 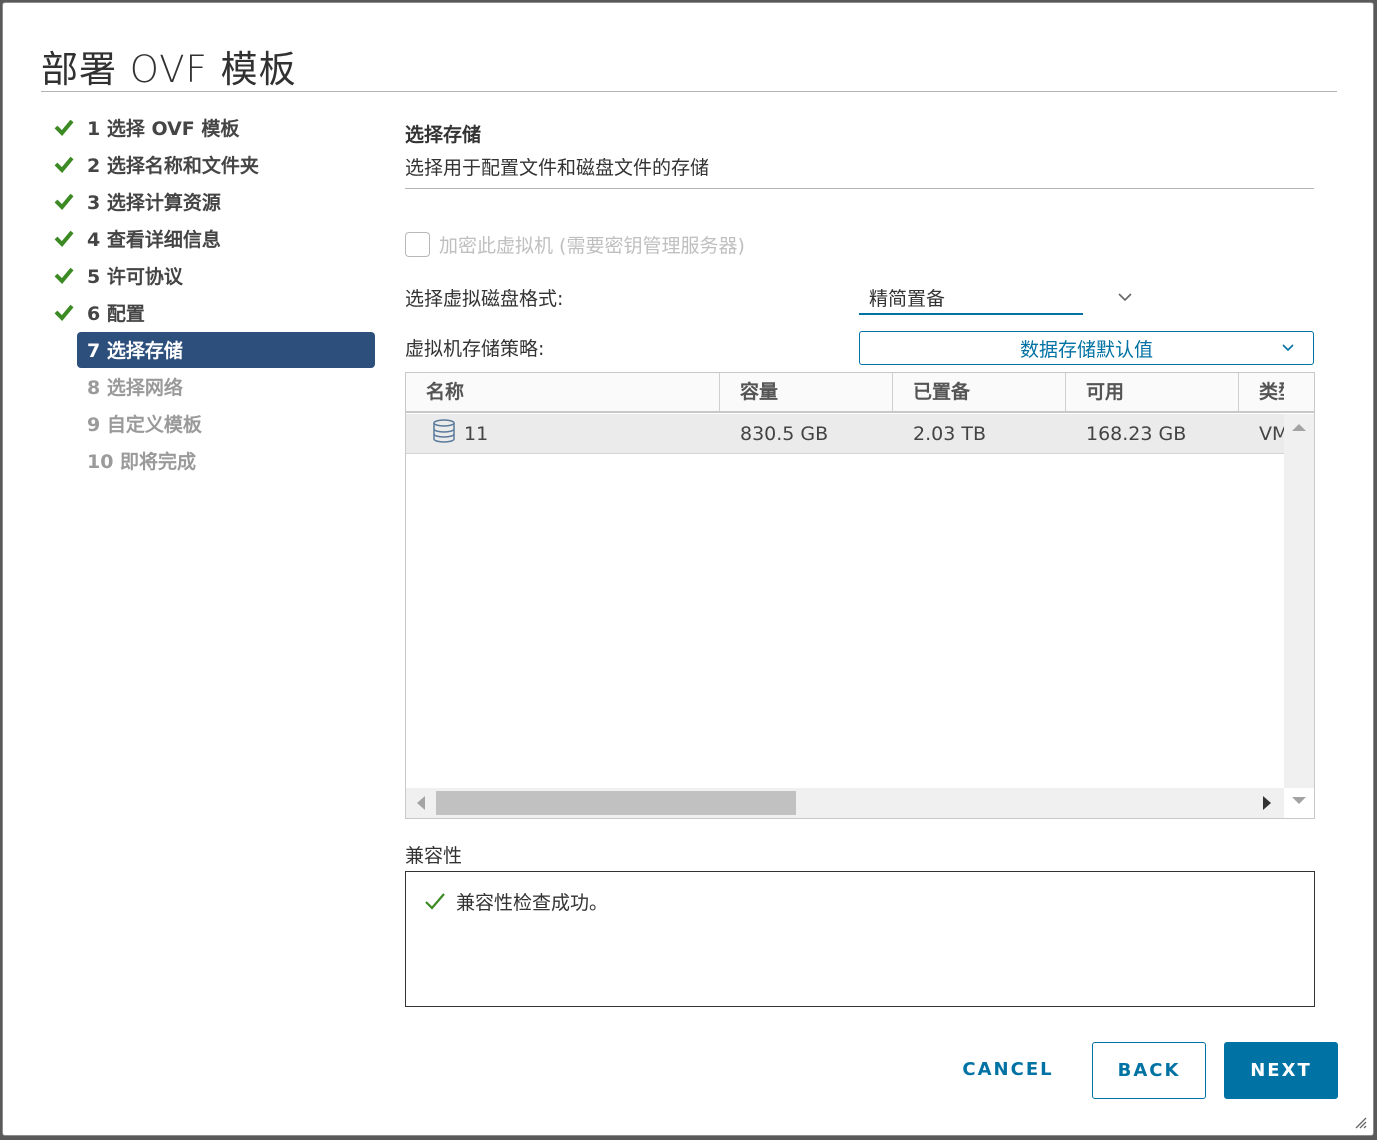 What do you see at coordinates (210, 423) in the screenshot?
I see `step-customize-template: 9 自定义模板` at bounding box center [210, 423].